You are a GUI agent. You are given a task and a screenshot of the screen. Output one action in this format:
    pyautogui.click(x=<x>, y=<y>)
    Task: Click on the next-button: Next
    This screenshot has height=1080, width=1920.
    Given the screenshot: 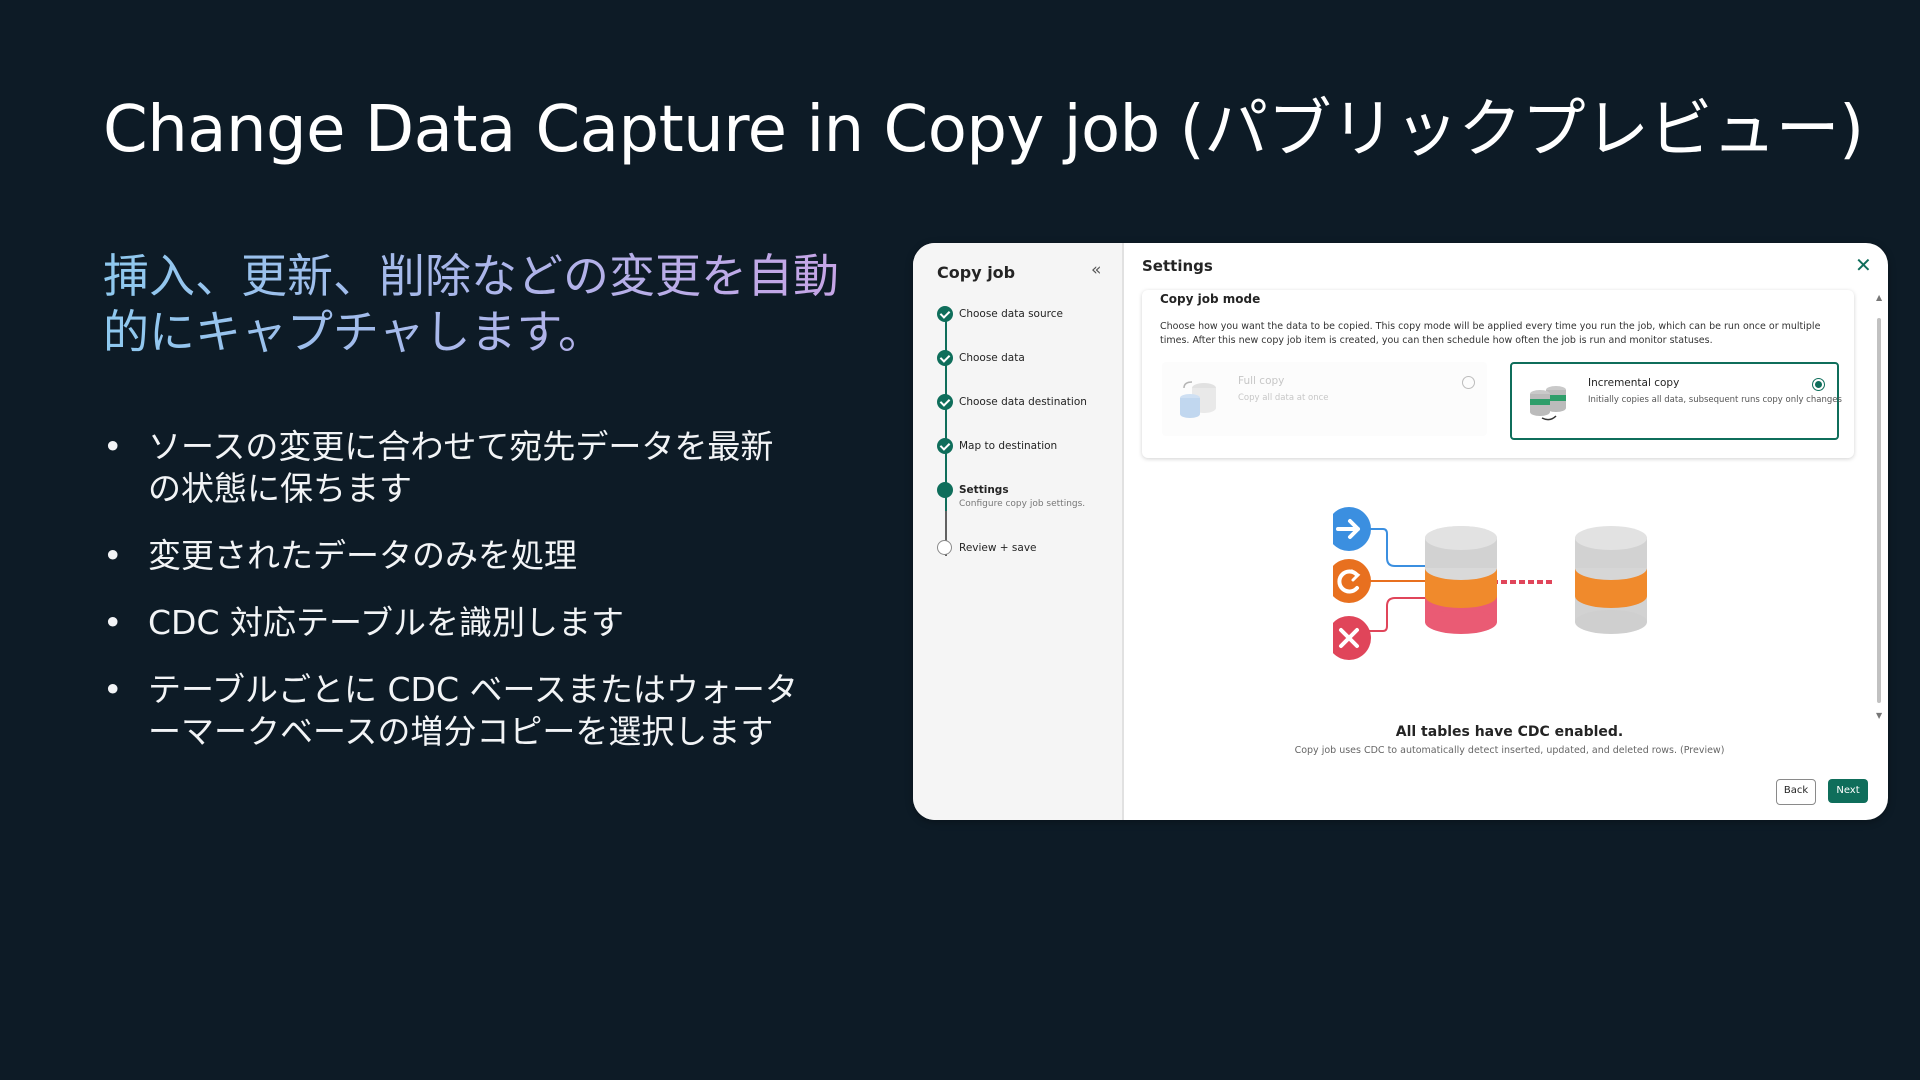 What is the action you would take?
    pyautogui.click(x=1848, y=791)
    